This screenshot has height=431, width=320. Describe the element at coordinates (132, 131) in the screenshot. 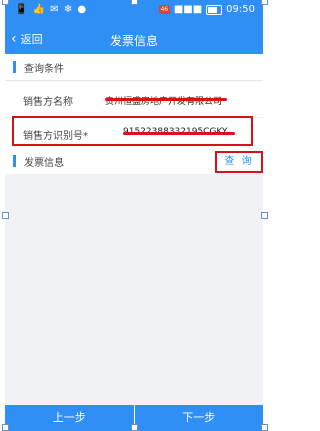

I see `seller-id-highlight-box` at that location.